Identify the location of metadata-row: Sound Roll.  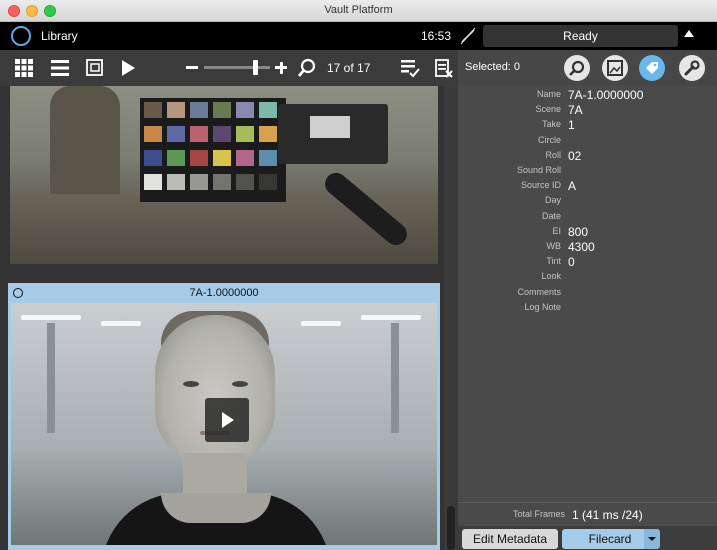
(587, 171).